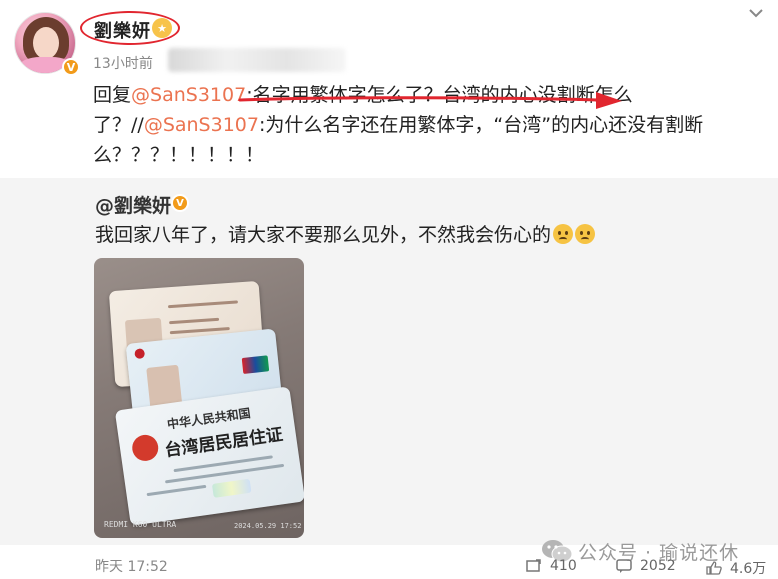  Describe the element at coordinates (658, 566) in the screenshot. I see `comment-count: 2052` at that location.